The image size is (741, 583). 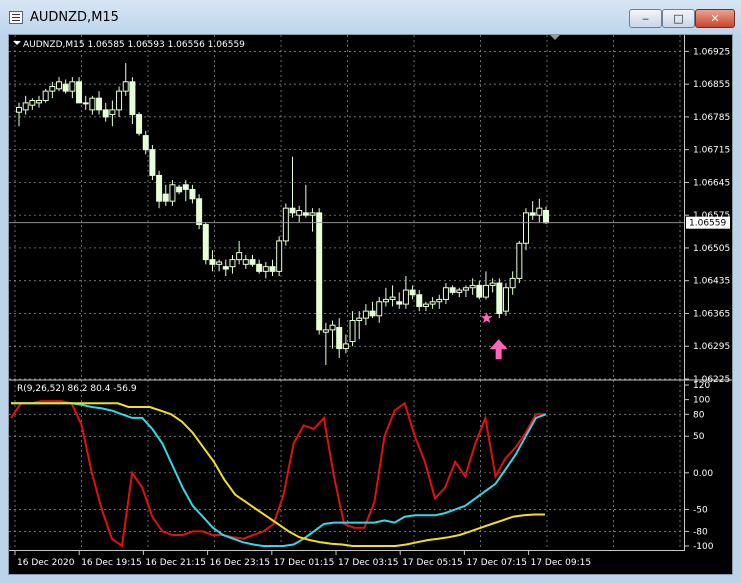 What do you see at coordinates (711, 347) in the screenshot?
I see `price-tick-label: 1.06295` at bounding box center [711, 347].